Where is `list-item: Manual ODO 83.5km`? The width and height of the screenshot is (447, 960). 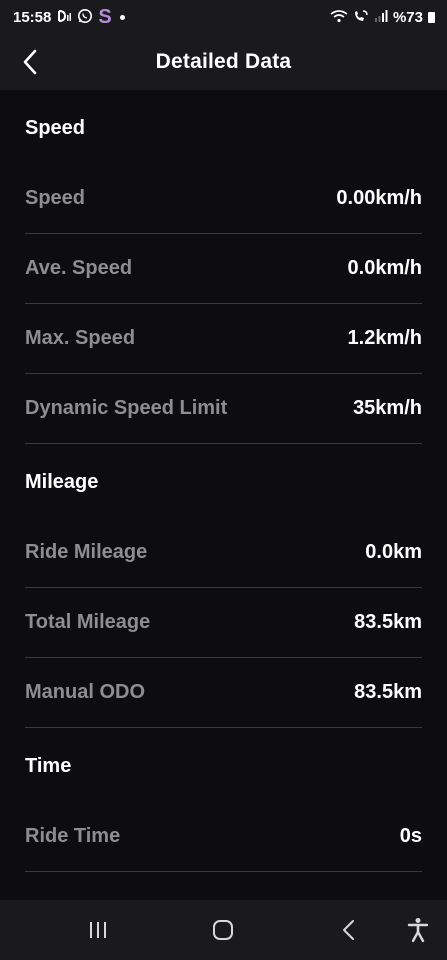
list-item: Manual ODO 83.5km is located at coordinates (223, 693).